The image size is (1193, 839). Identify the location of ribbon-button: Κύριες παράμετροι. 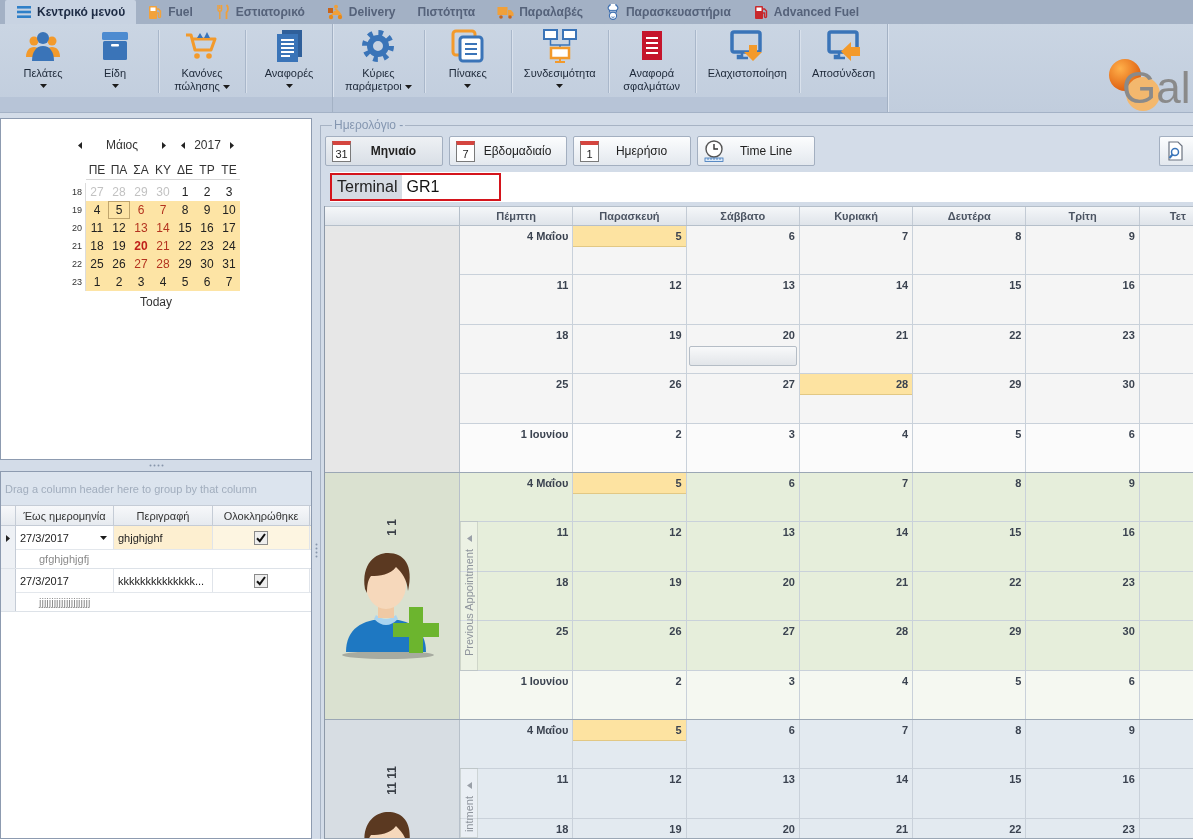
(378, 60).